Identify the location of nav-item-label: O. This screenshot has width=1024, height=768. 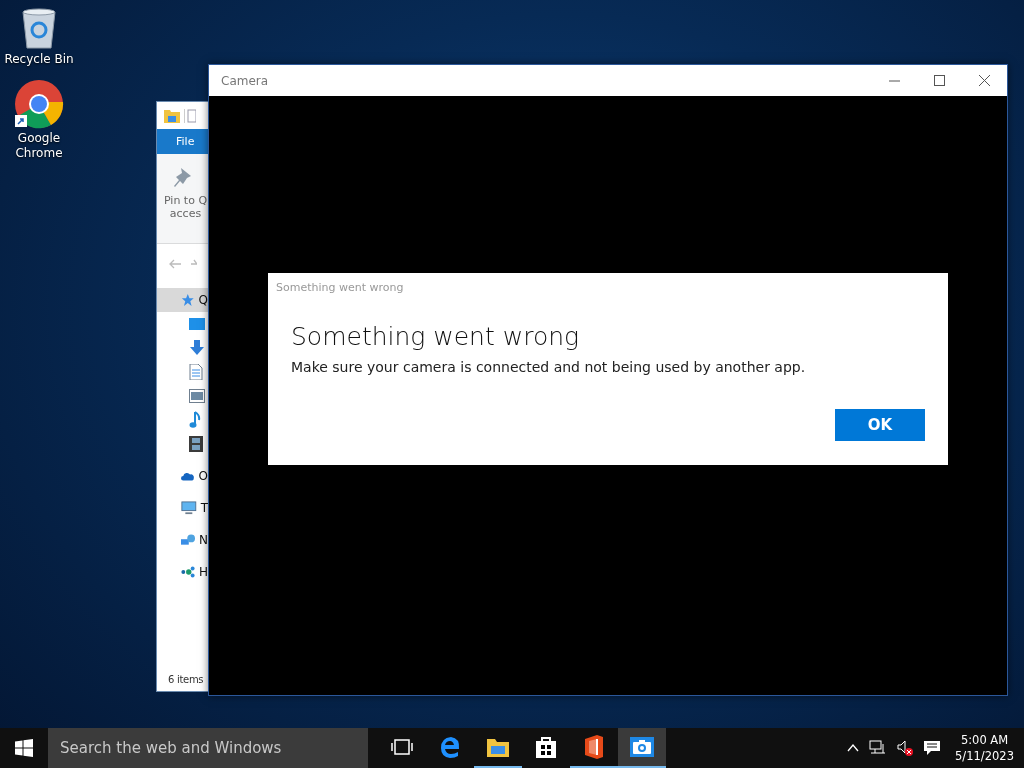
(203, 476).